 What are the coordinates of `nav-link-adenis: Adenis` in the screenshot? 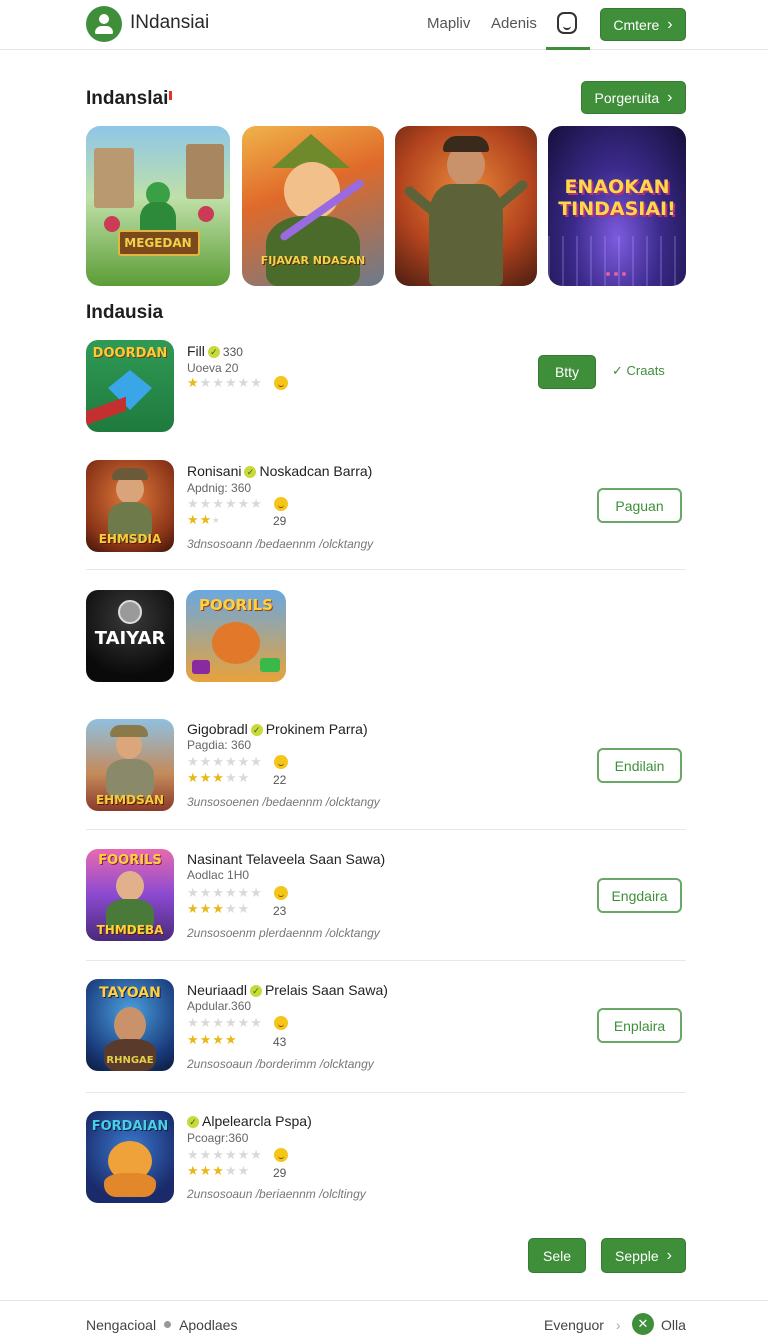 It's located at (514, 23).